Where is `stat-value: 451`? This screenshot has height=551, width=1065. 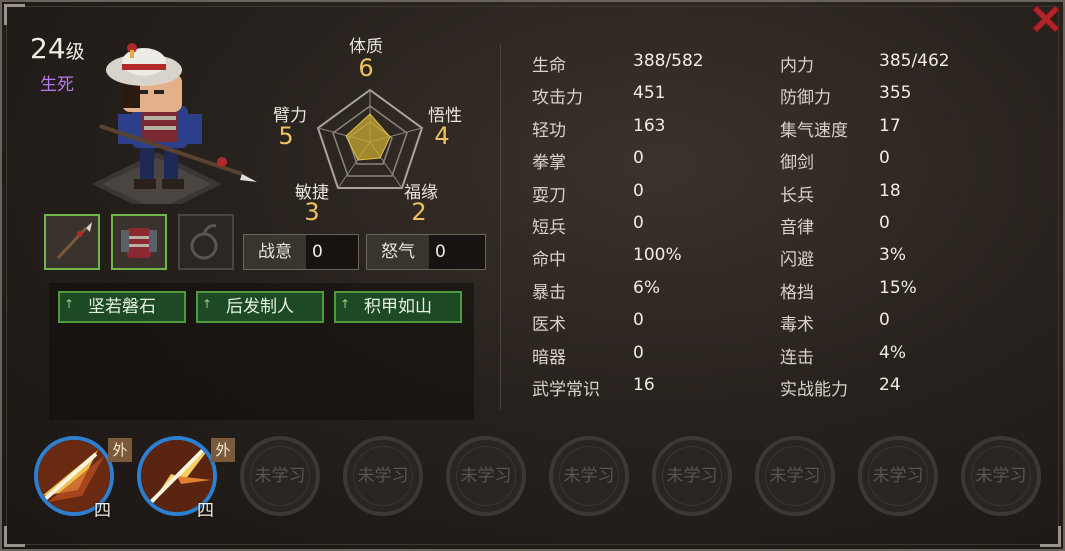
stat-value: 451 is located at coordinates (649, 93).